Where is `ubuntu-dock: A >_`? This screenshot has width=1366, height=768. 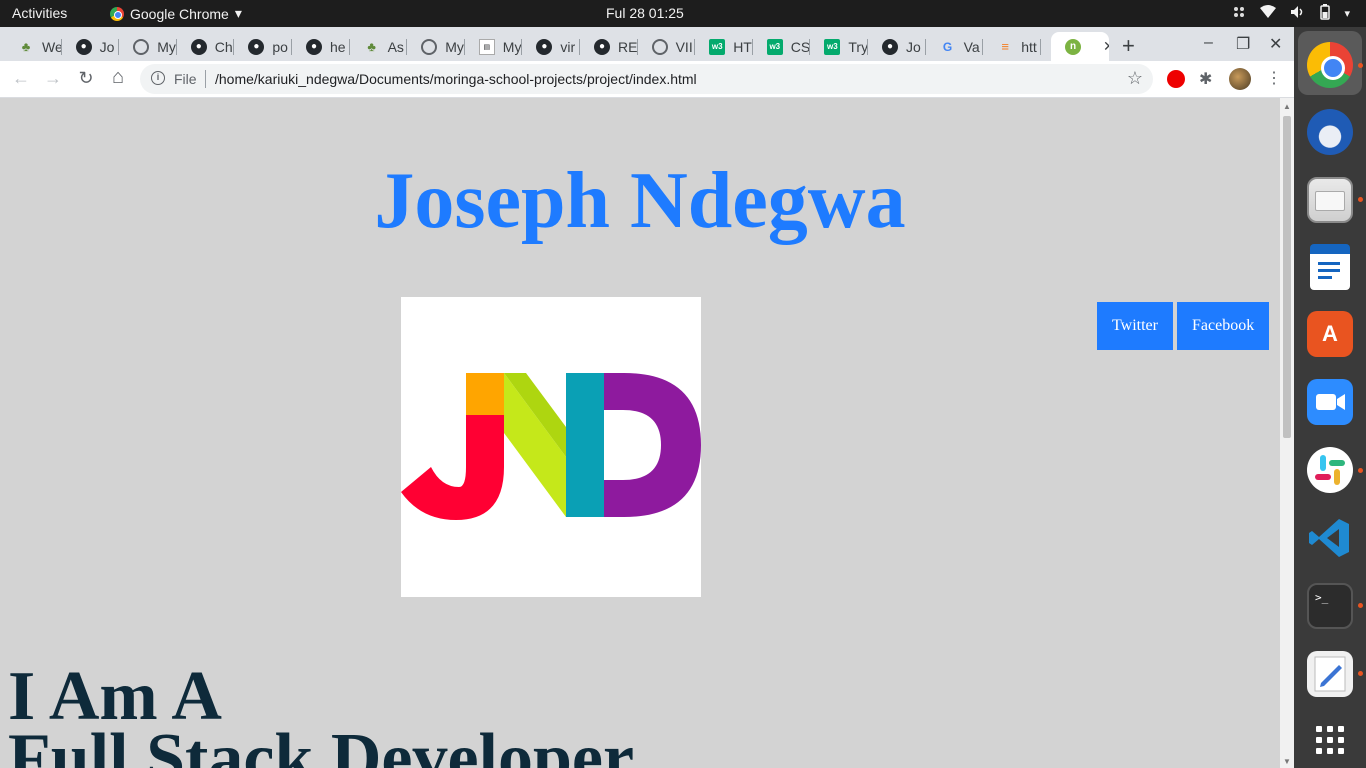 ubuntu-dock: A >_ is located at coordinates (1330, 397).